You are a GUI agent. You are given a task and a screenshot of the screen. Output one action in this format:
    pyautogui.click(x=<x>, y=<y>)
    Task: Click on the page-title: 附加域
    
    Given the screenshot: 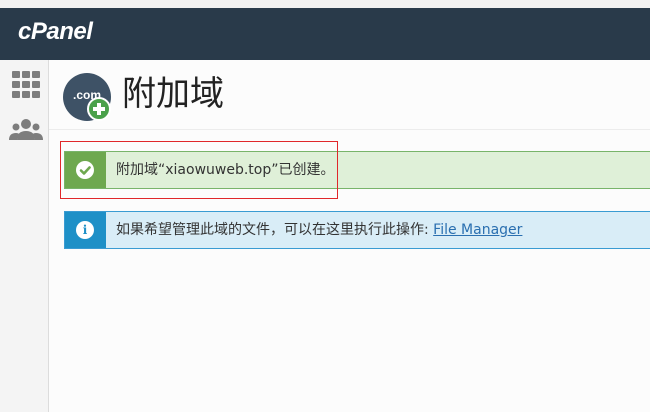 What is the action you would take?
    pyautogui.click(x=173, y=94)
    